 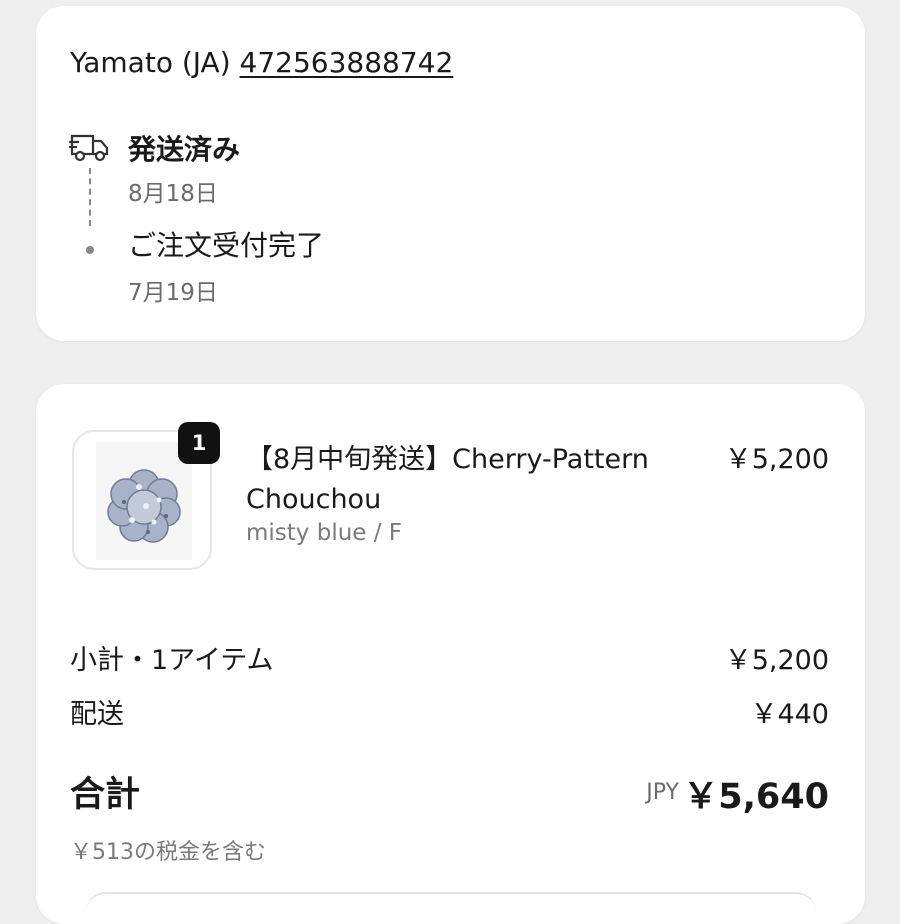 I want to click on product-price: ￥5,200, so click(x=776, y=459).